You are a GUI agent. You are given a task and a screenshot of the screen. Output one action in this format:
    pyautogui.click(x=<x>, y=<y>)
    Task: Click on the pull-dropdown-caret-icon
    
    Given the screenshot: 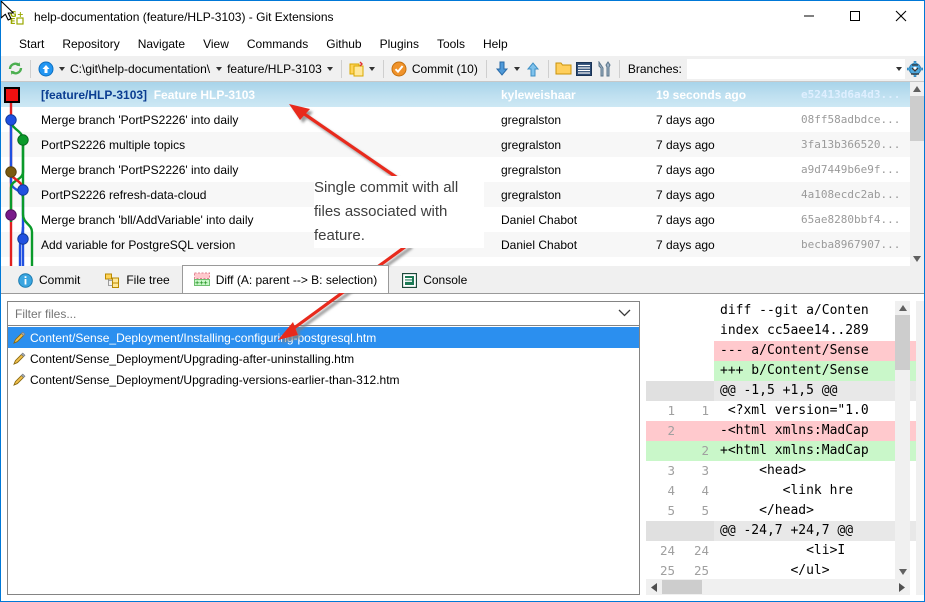 What is the action you would take?
    pyautogui.click(x=61, y=69)
    